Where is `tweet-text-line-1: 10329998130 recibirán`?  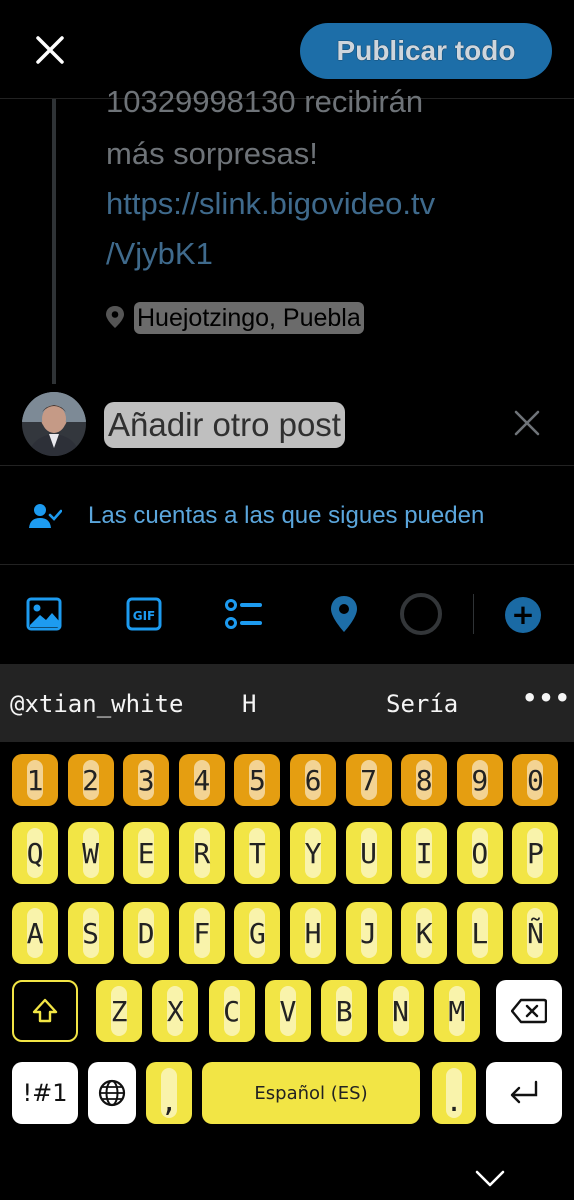 tweet-text-line-1: 10329998130 recibirán is located at coordinates (265, 101).